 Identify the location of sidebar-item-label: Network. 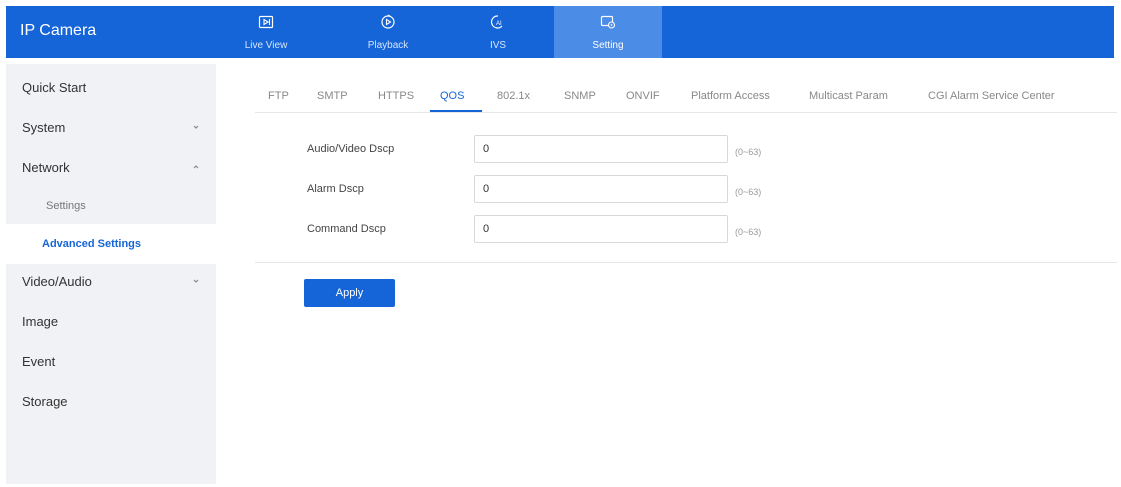
(46, 167).